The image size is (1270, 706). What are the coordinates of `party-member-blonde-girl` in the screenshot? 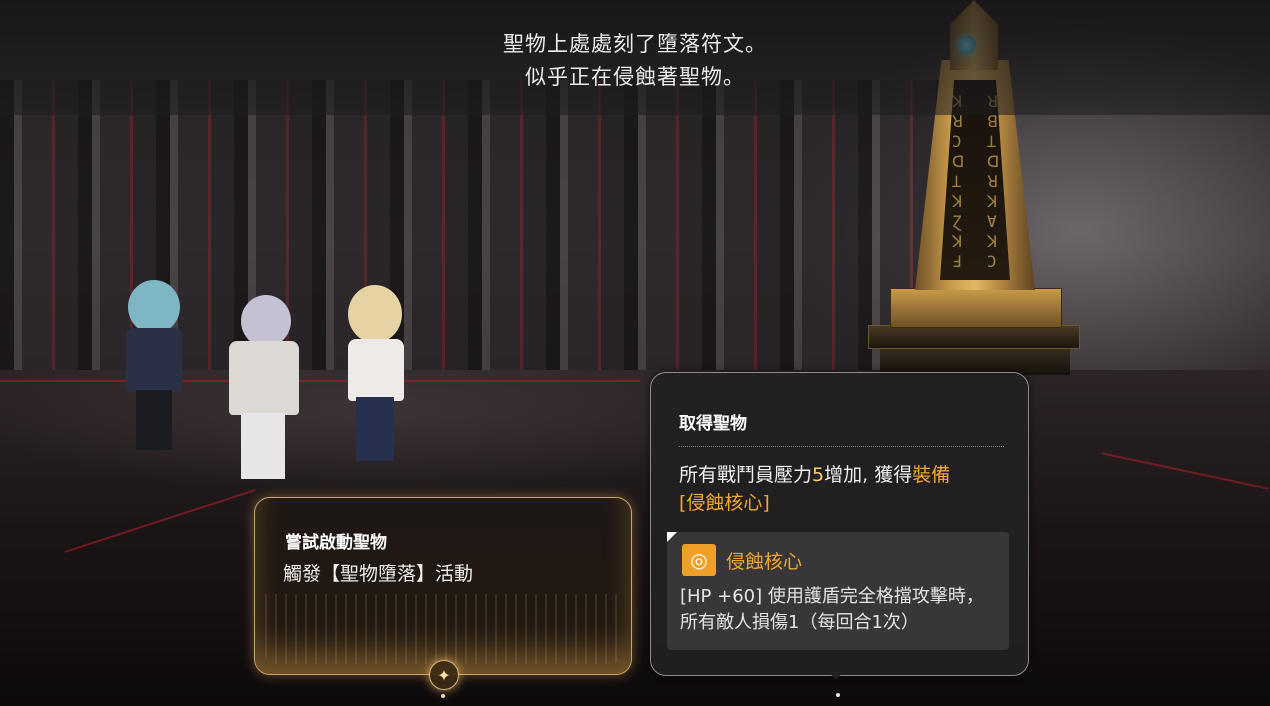 It's located at (375, 377).